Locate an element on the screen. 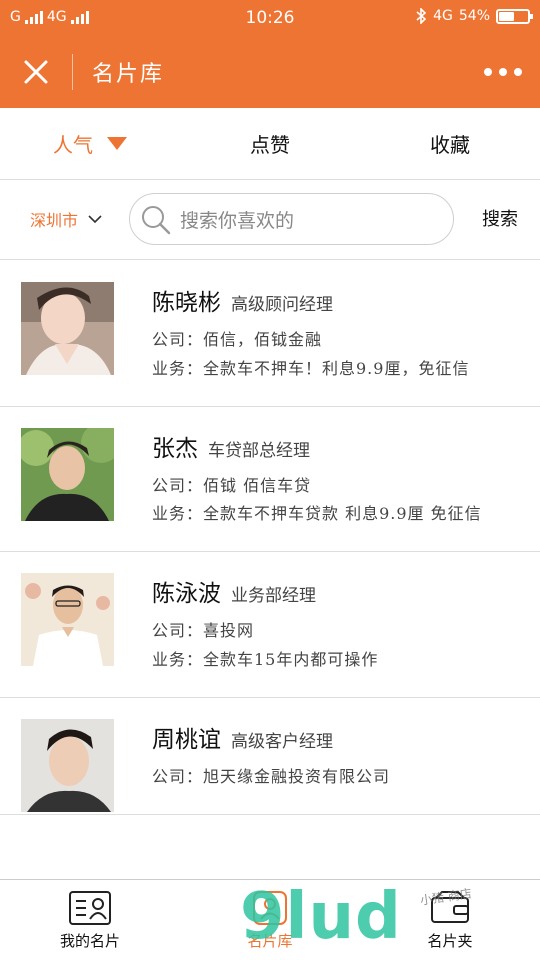 This screenshot has width=540, height=960. card-name: 陈泳波 is located at coordinates (186, 594).